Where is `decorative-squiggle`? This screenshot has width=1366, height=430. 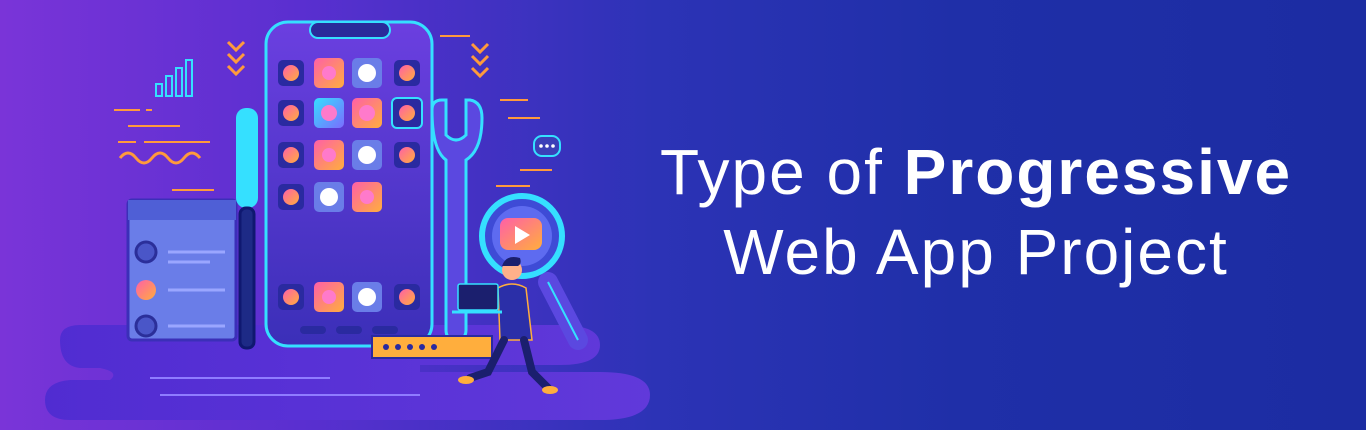
decorative-squiggle is located at coordinates (160, 158).